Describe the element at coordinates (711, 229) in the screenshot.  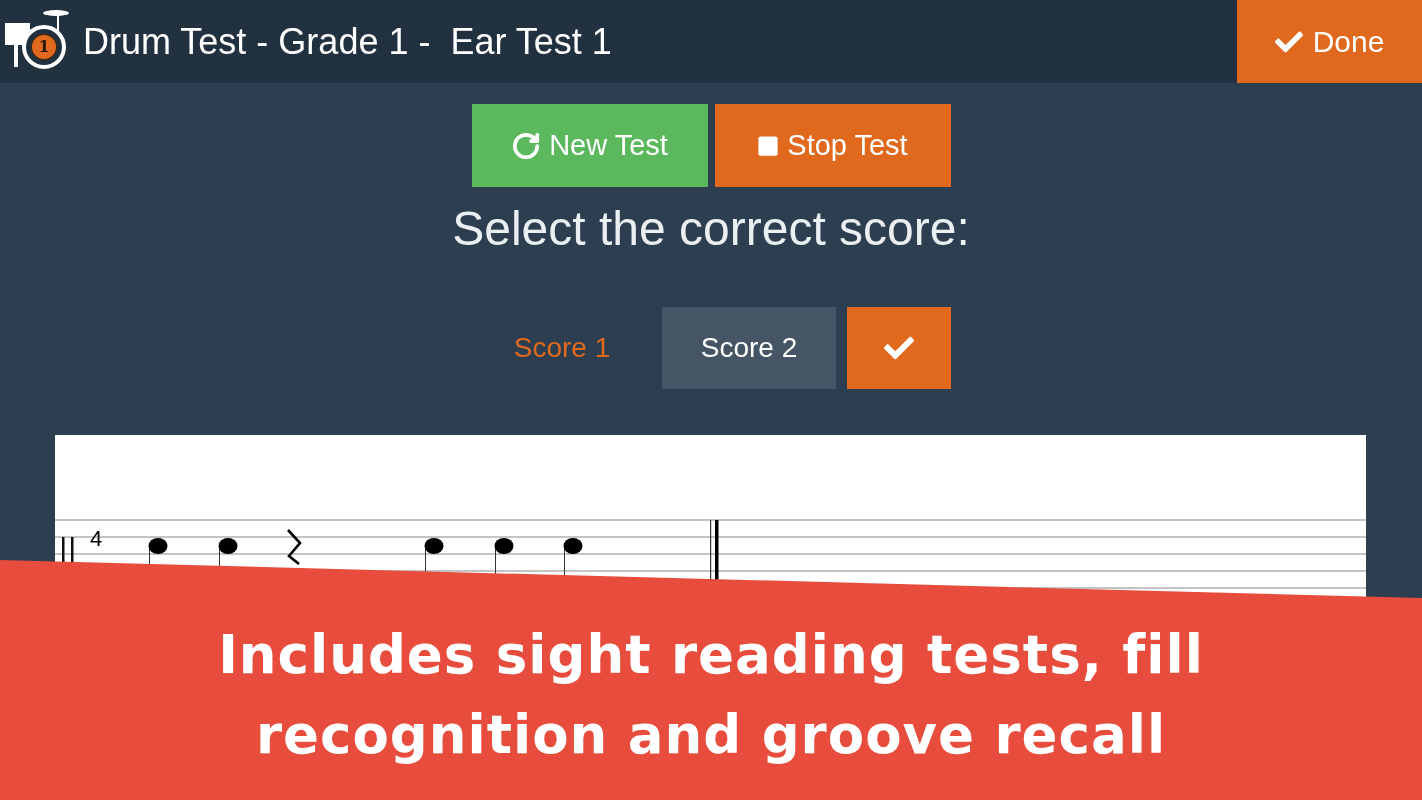
I see `prompt-heading: Select the correct score:` at that location.